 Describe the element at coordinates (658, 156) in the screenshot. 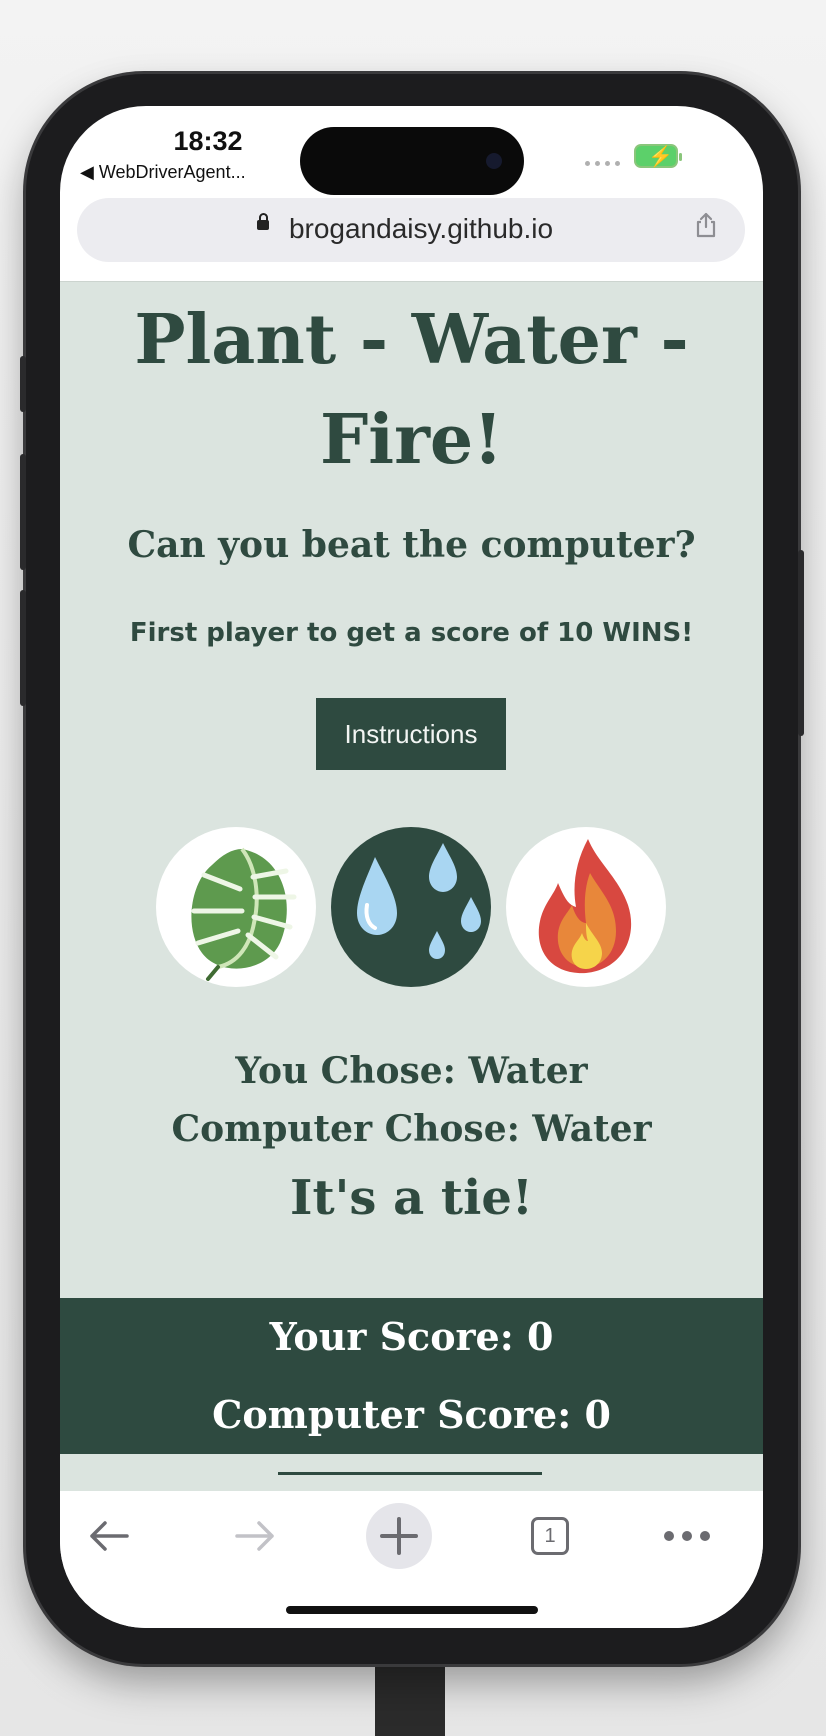

I see `battery-charging-icon: ⚡` at that location.